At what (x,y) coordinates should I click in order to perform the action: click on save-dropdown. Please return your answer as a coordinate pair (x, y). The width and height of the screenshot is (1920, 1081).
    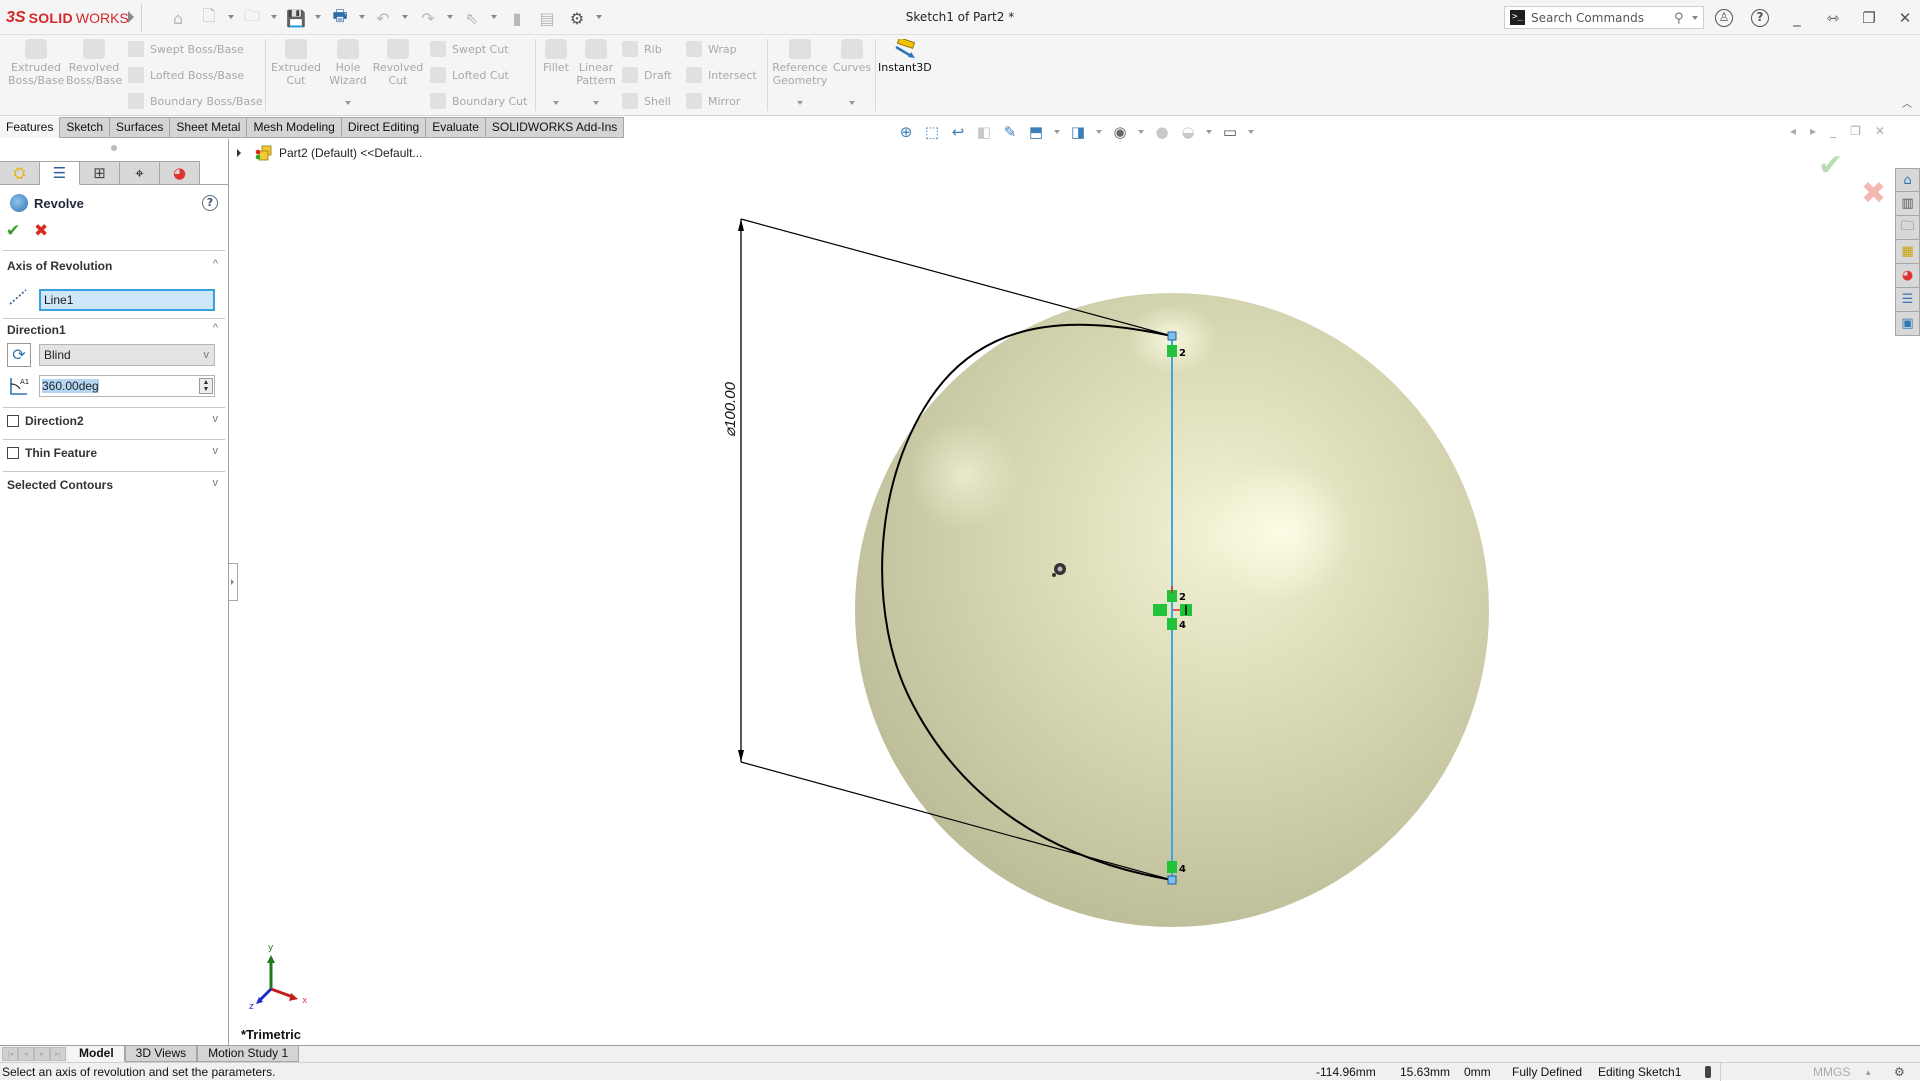
    Looking at the image, I should click on (318, 17).